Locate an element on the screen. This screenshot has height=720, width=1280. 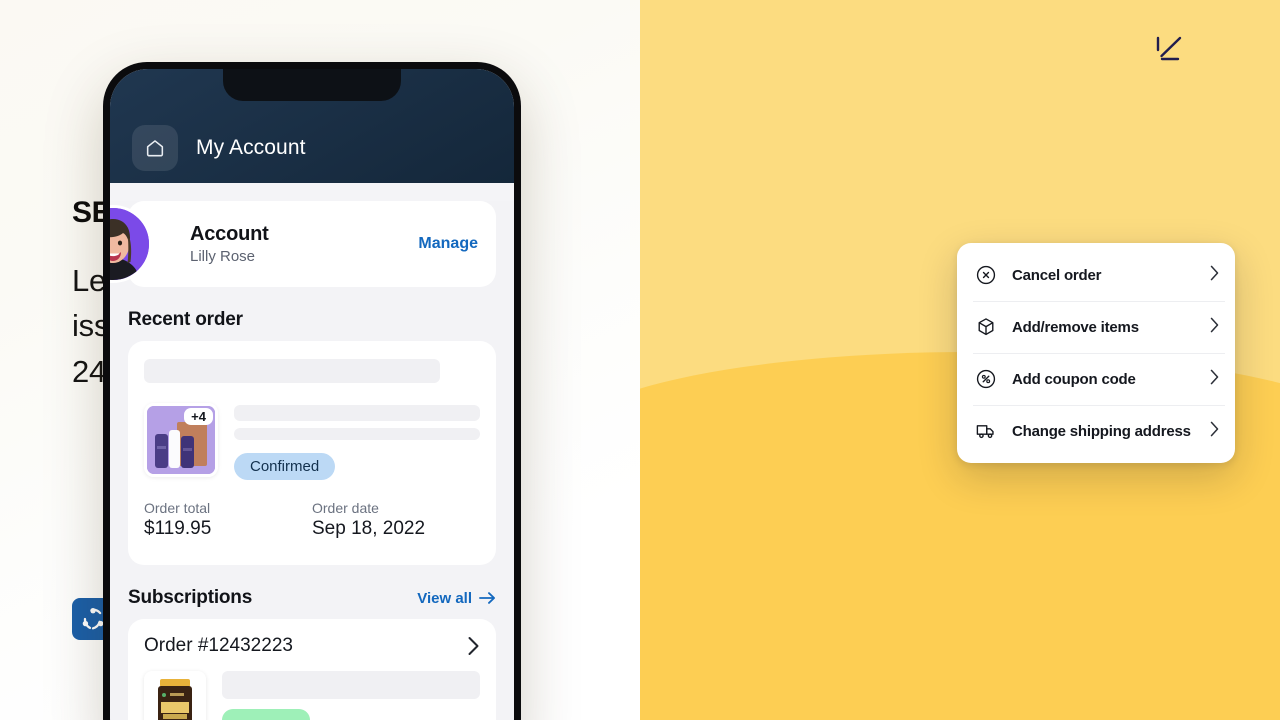
subscription-body is located at coordinates (312, 695).